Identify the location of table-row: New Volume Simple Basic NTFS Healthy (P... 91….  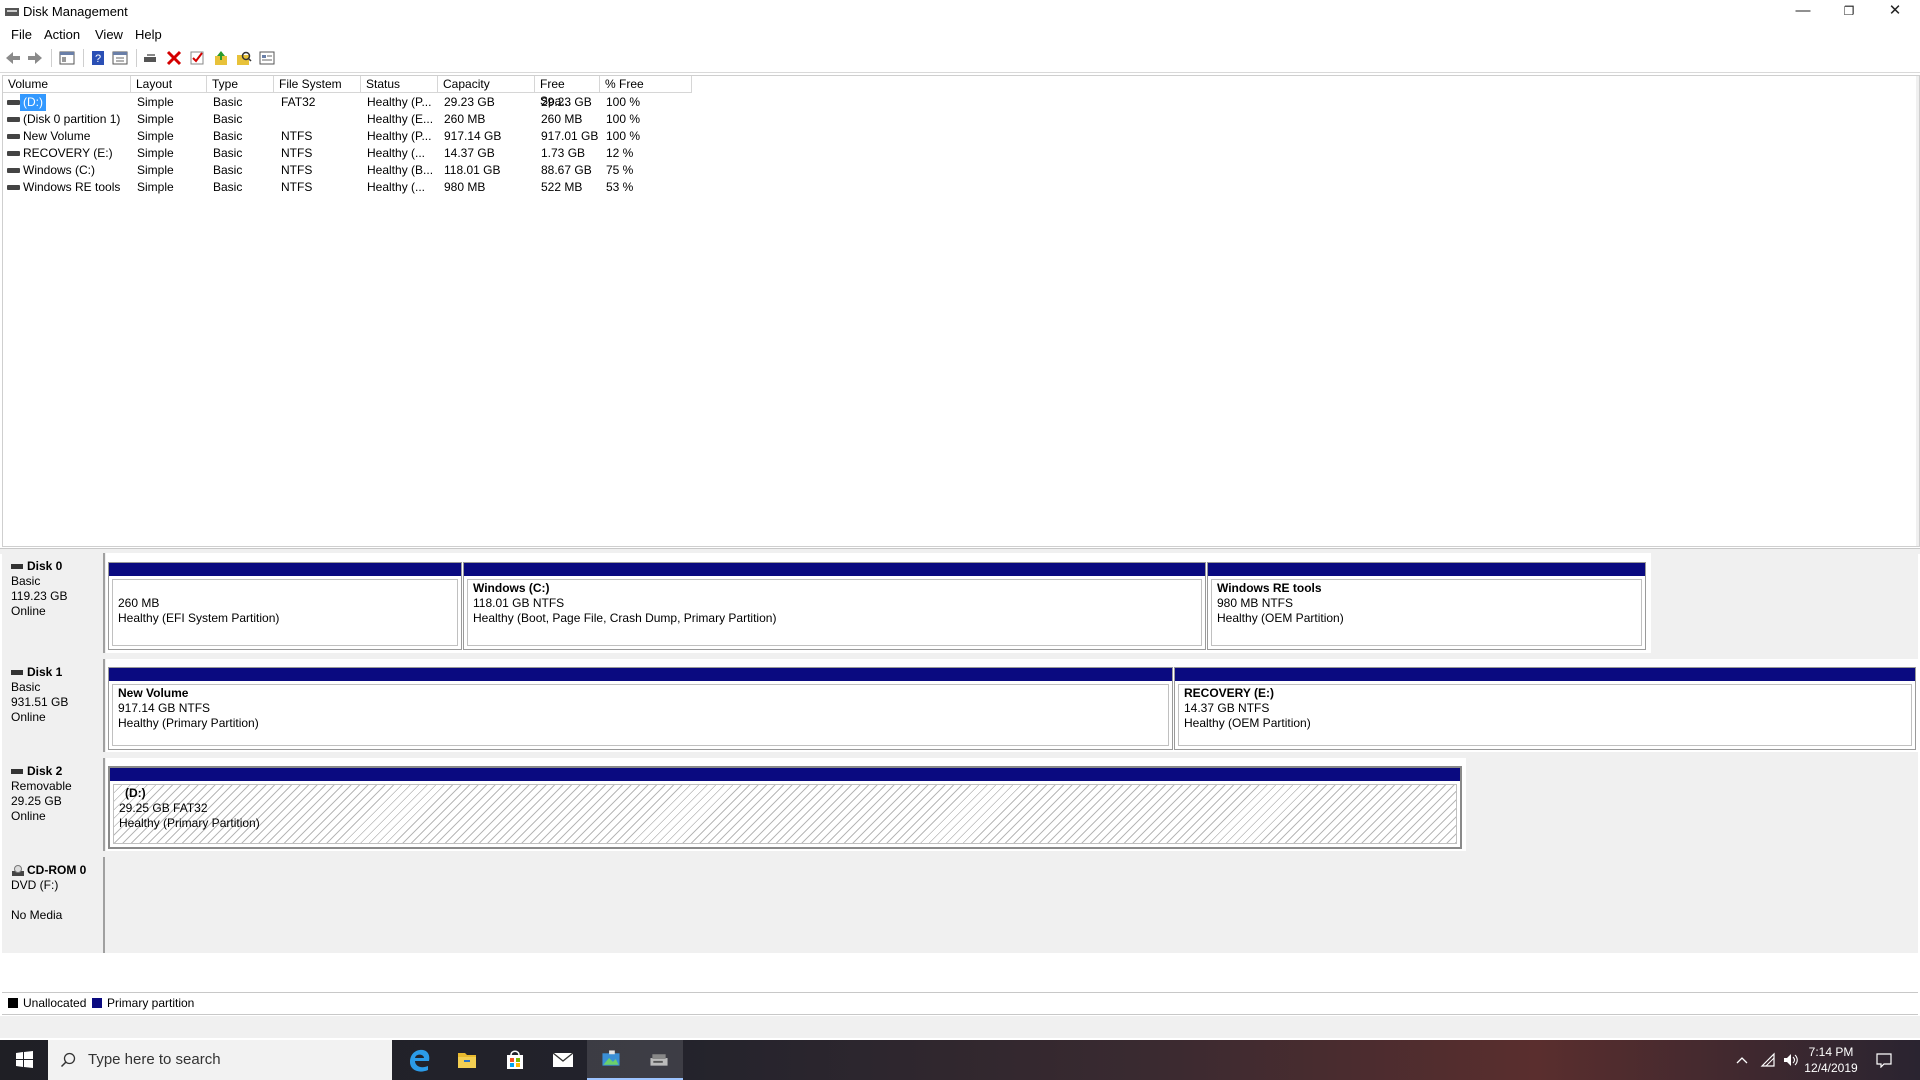
(353, 136).